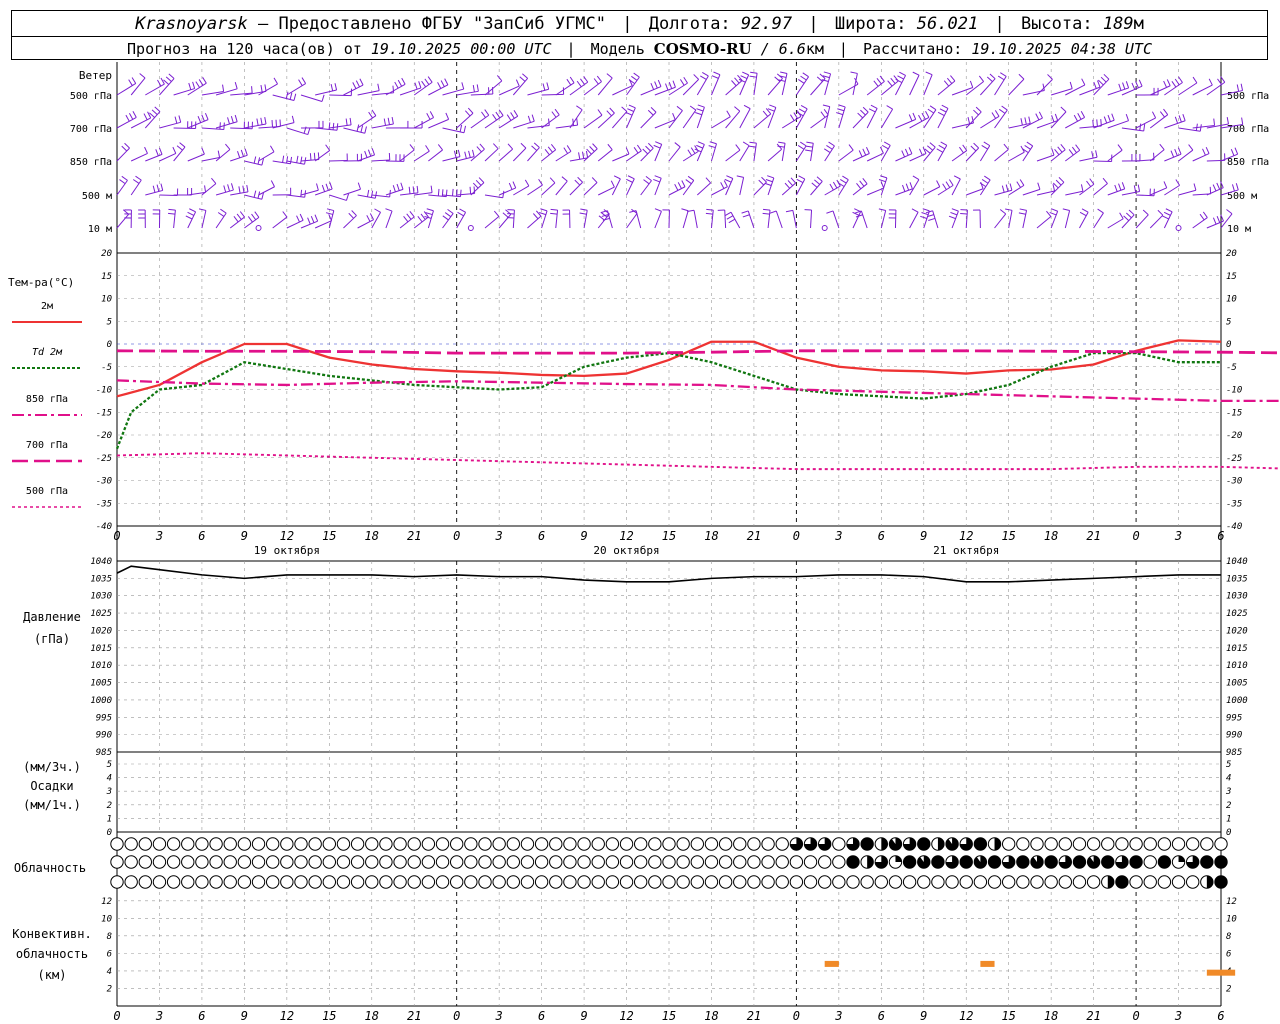  Describe the element at coordinates (109, 819) in the screenshot. I see `precip-ytick-label: 1` at that location.